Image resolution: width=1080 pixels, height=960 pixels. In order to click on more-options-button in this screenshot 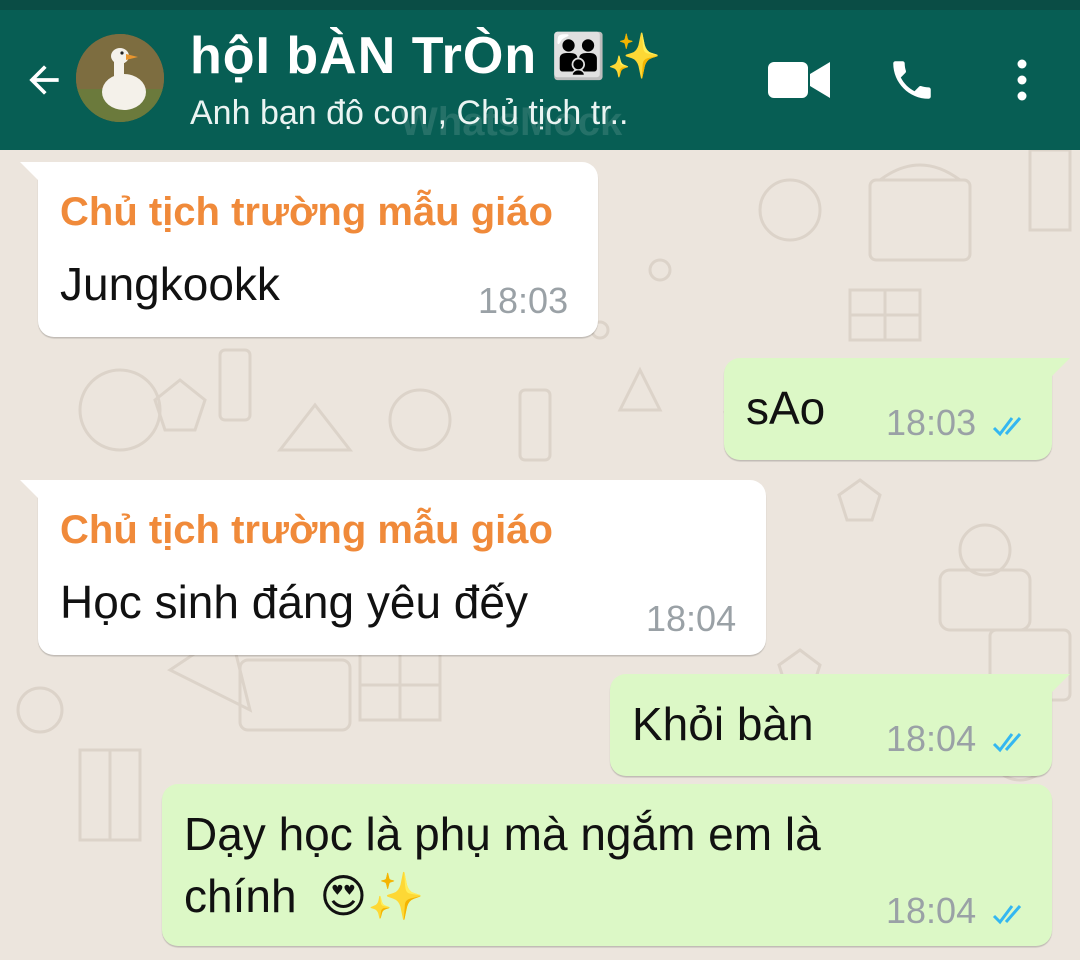, I will do `click(1022, 80)`.